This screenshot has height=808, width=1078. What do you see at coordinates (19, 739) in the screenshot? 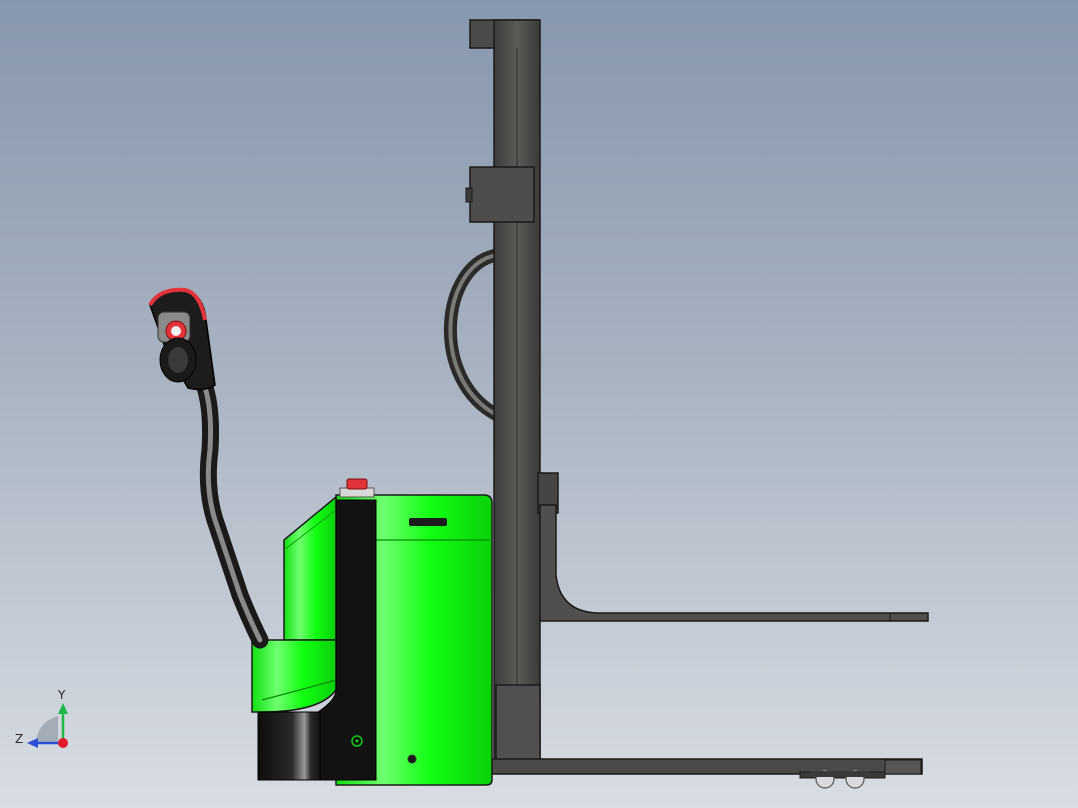
I see `z-axis-label: Z` at bounding box center [19, 739].